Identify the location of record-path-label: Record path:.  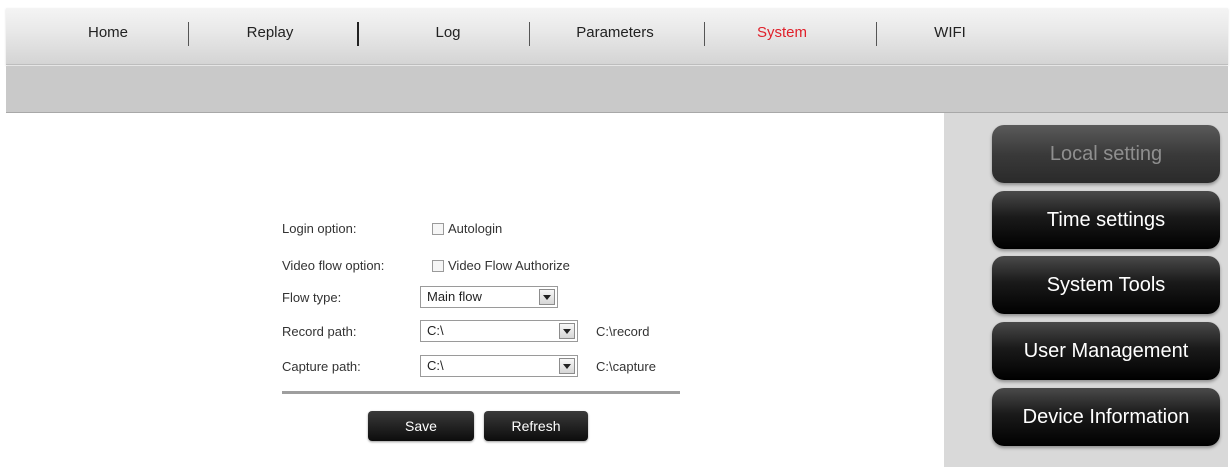
(319, 331).